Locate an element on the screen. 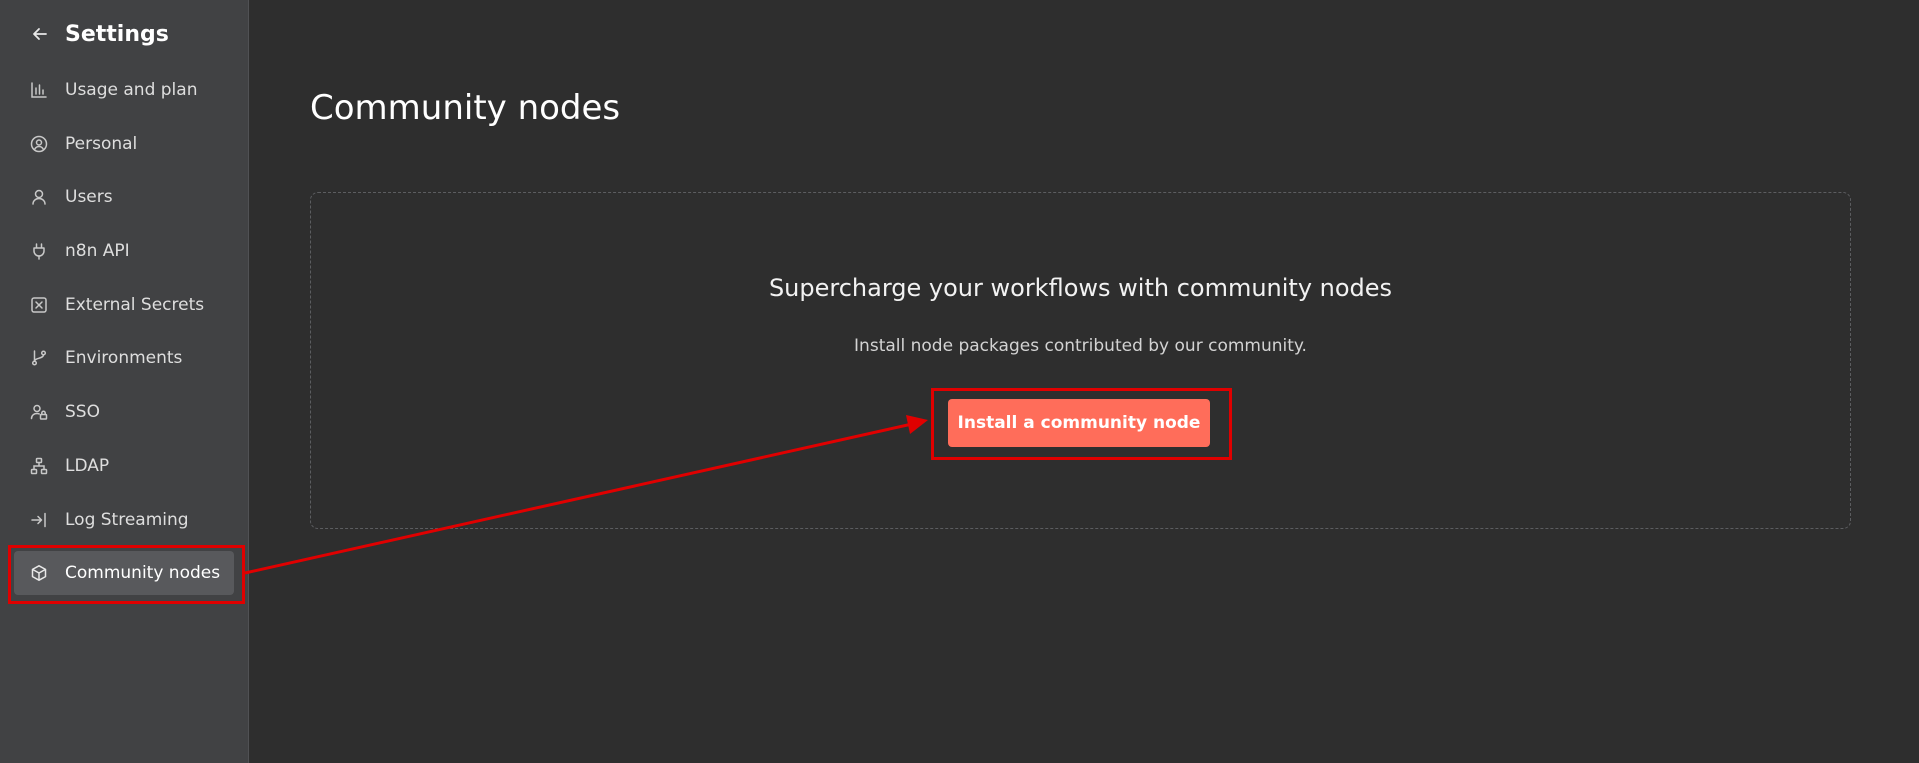  sidebar-item-ldap: LDAP is located at coordinates (124, 466).